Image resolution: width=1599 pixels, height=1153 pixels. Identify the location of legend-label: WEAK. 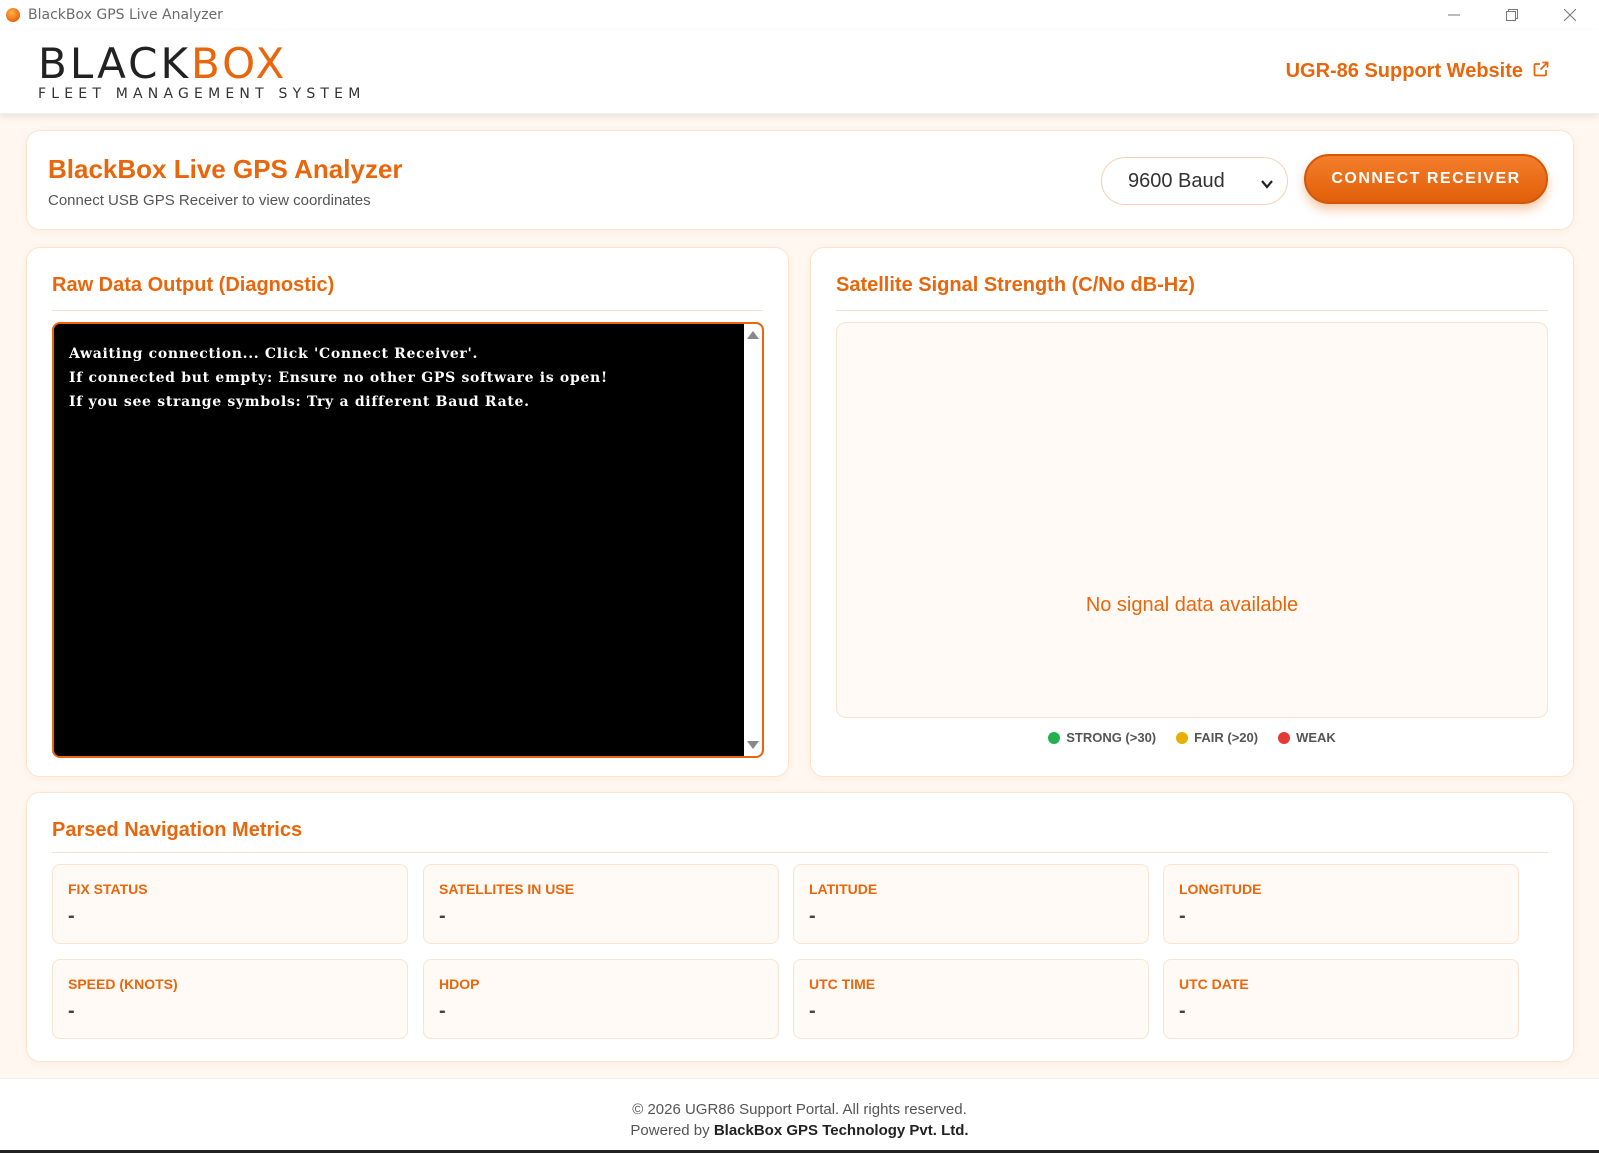
(1316, 737).